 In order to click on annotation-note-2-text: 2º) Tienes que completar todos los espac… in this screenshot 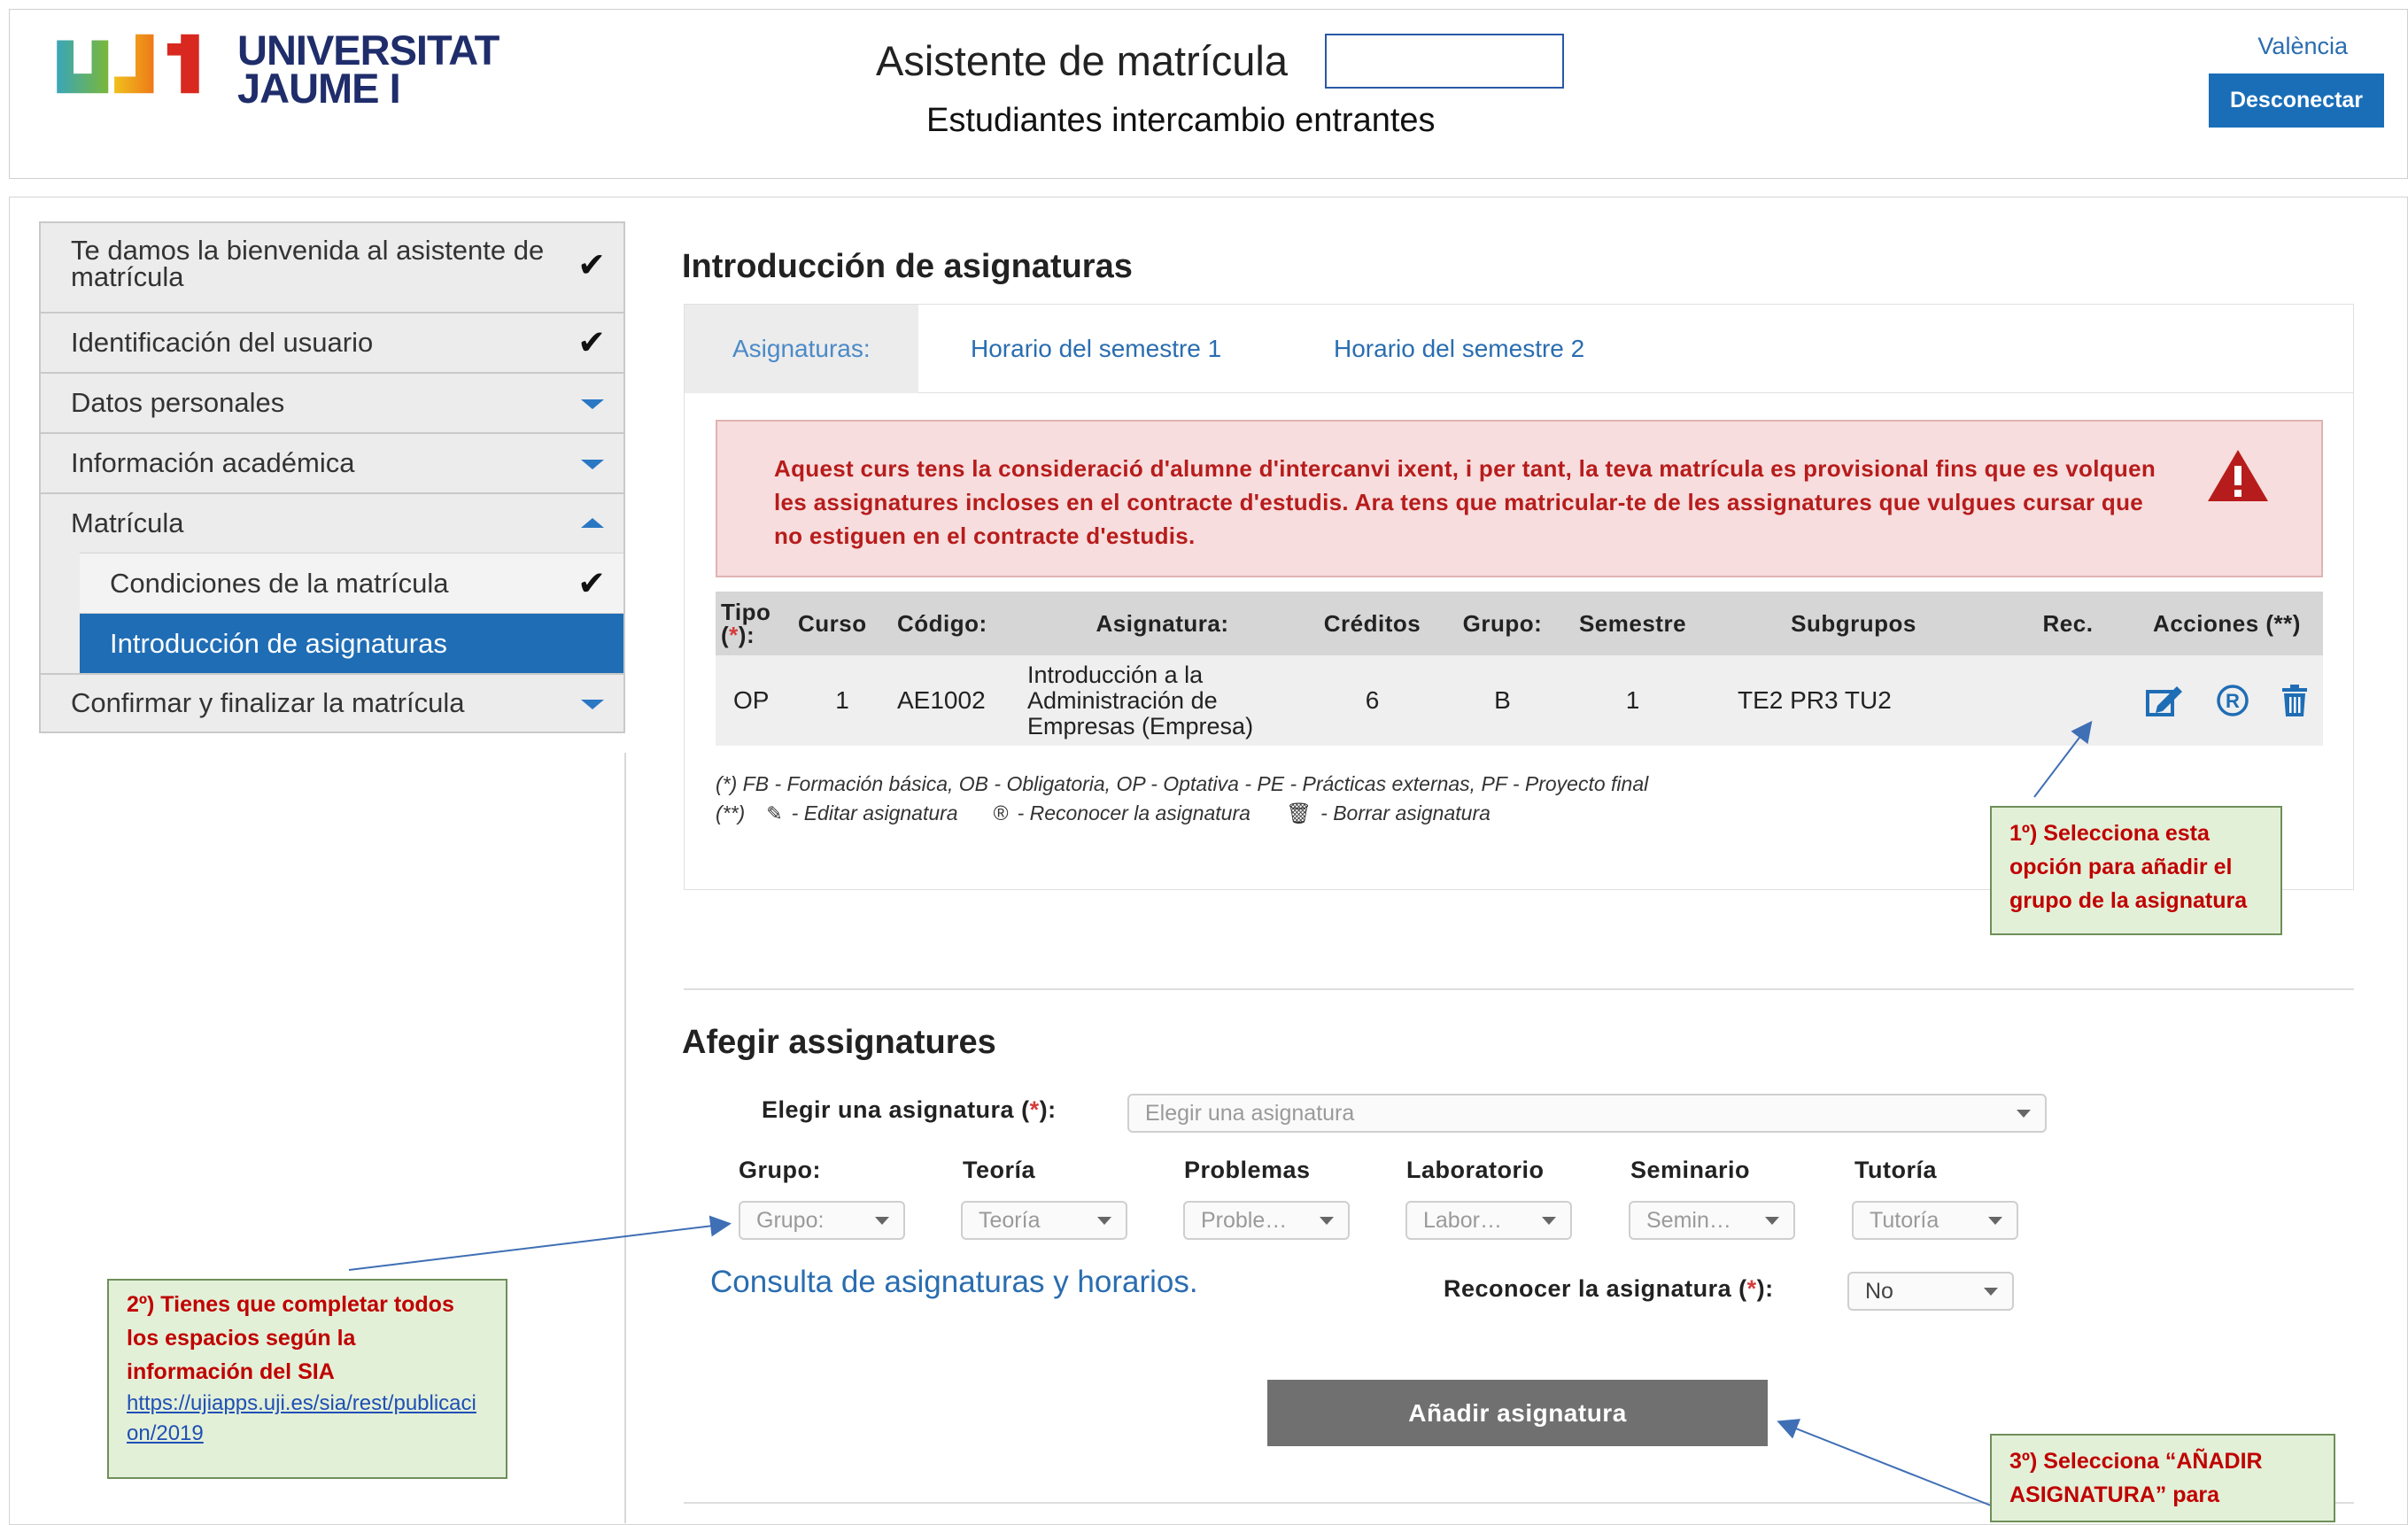, I will do `click(290, 1338)`.